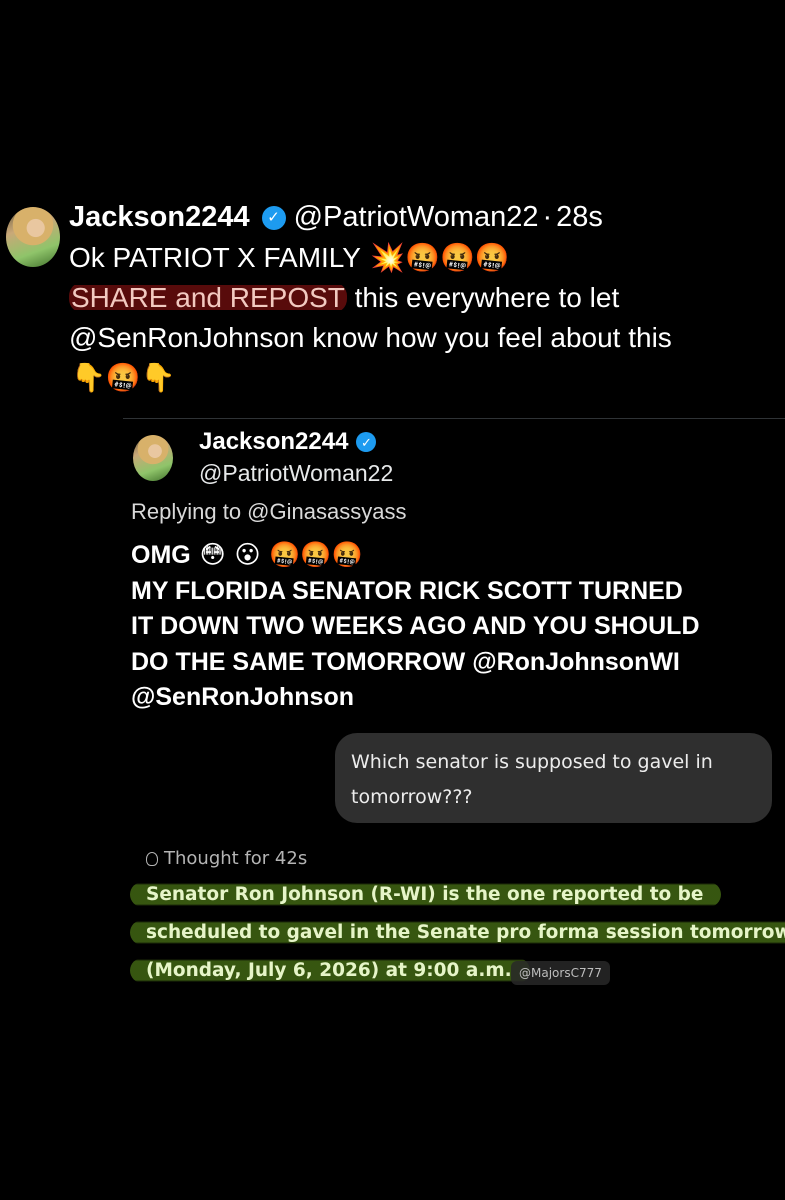 The height and width of the screenshot is (1200, 785). Describe the element at coordinates (454, 418) in the screenshot. I see `divider` at that location.